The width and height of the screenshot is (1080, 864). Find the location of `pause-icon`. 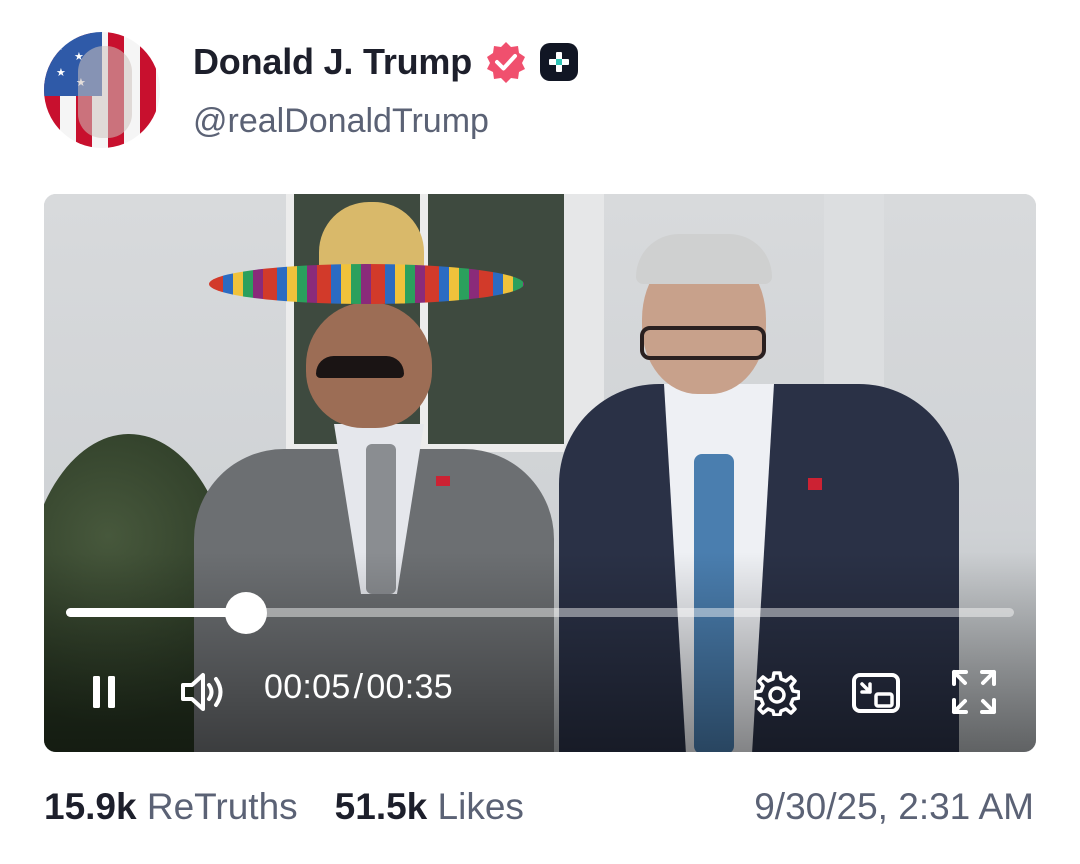

pause-icon is located at coordinates (104, 692).